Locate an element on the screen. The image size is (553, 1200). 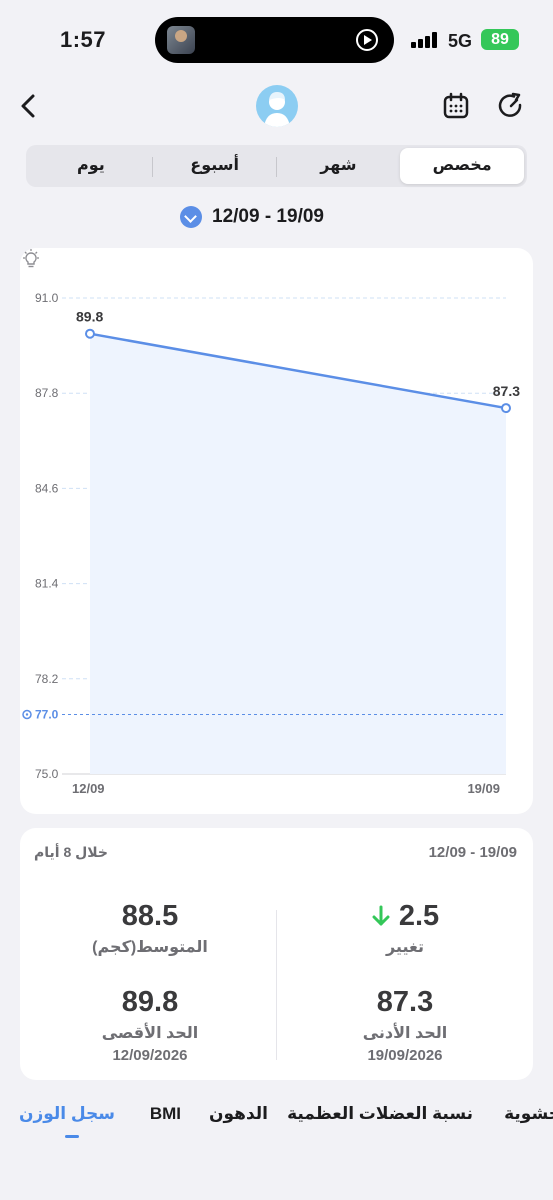
max-label: الحد الأقصى is located at coordinates (150, 1033).